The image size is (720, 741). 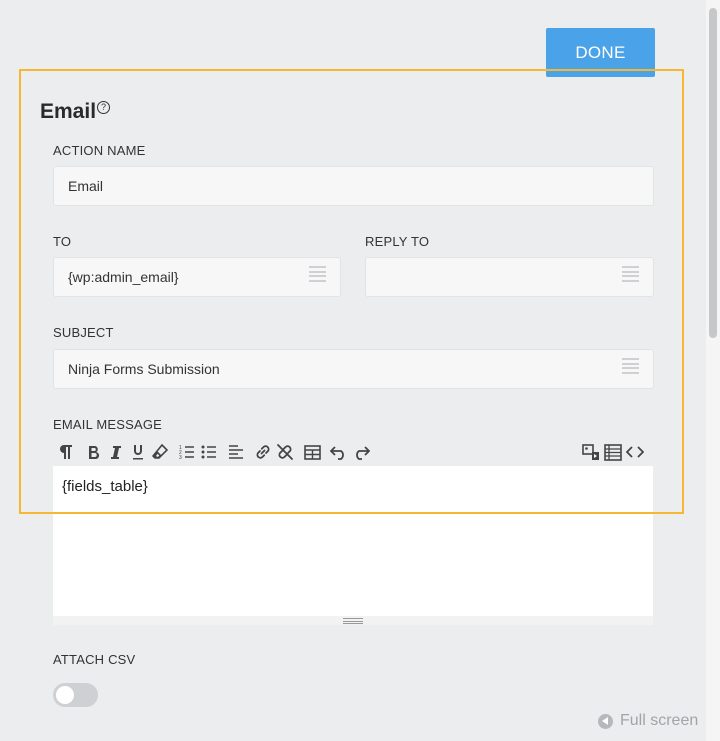 What do you see at coordinates (630, 366) in the screenshot?
I see `subject-merge-tags-icon` at bounding box center [630, 366].